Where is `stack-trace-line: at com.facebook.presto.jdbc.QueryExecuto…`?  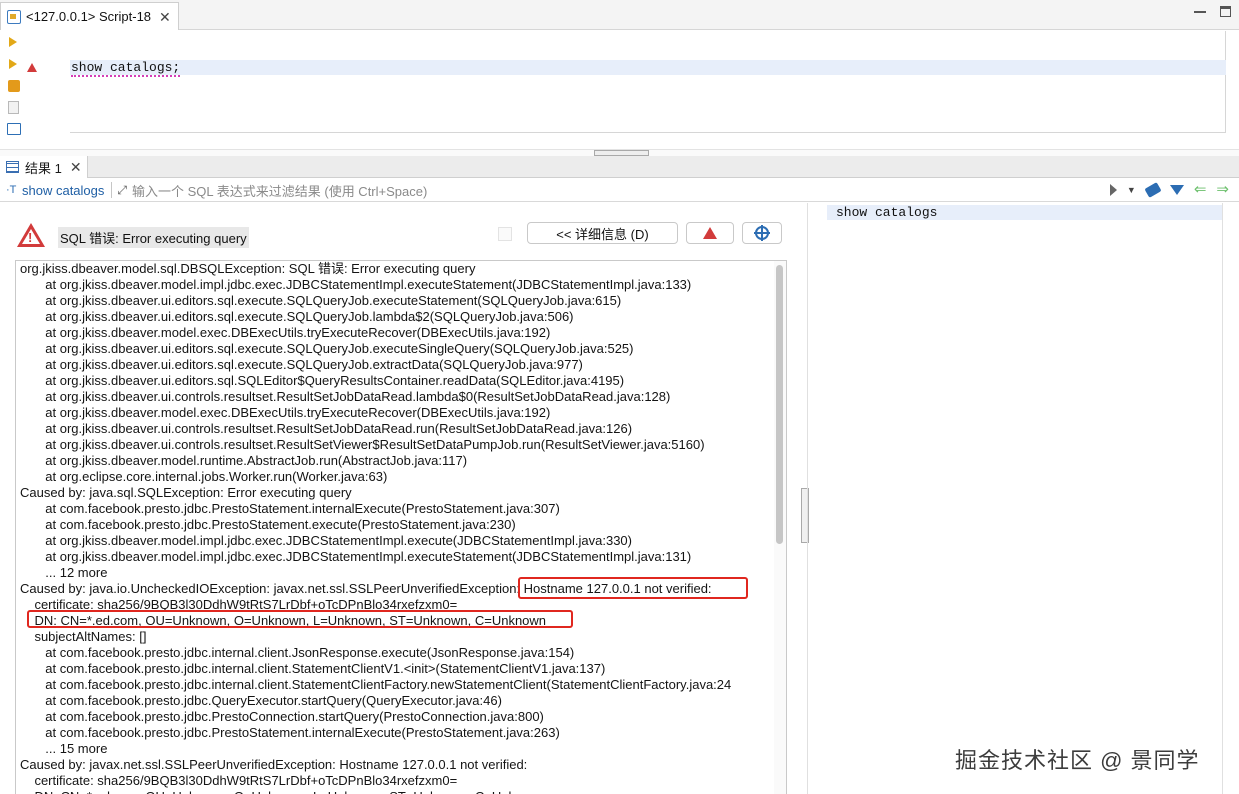
stack-trace-line: at com.facebook.presto.jdbc.QueryExecuto… is located at coordinates (261, 700).